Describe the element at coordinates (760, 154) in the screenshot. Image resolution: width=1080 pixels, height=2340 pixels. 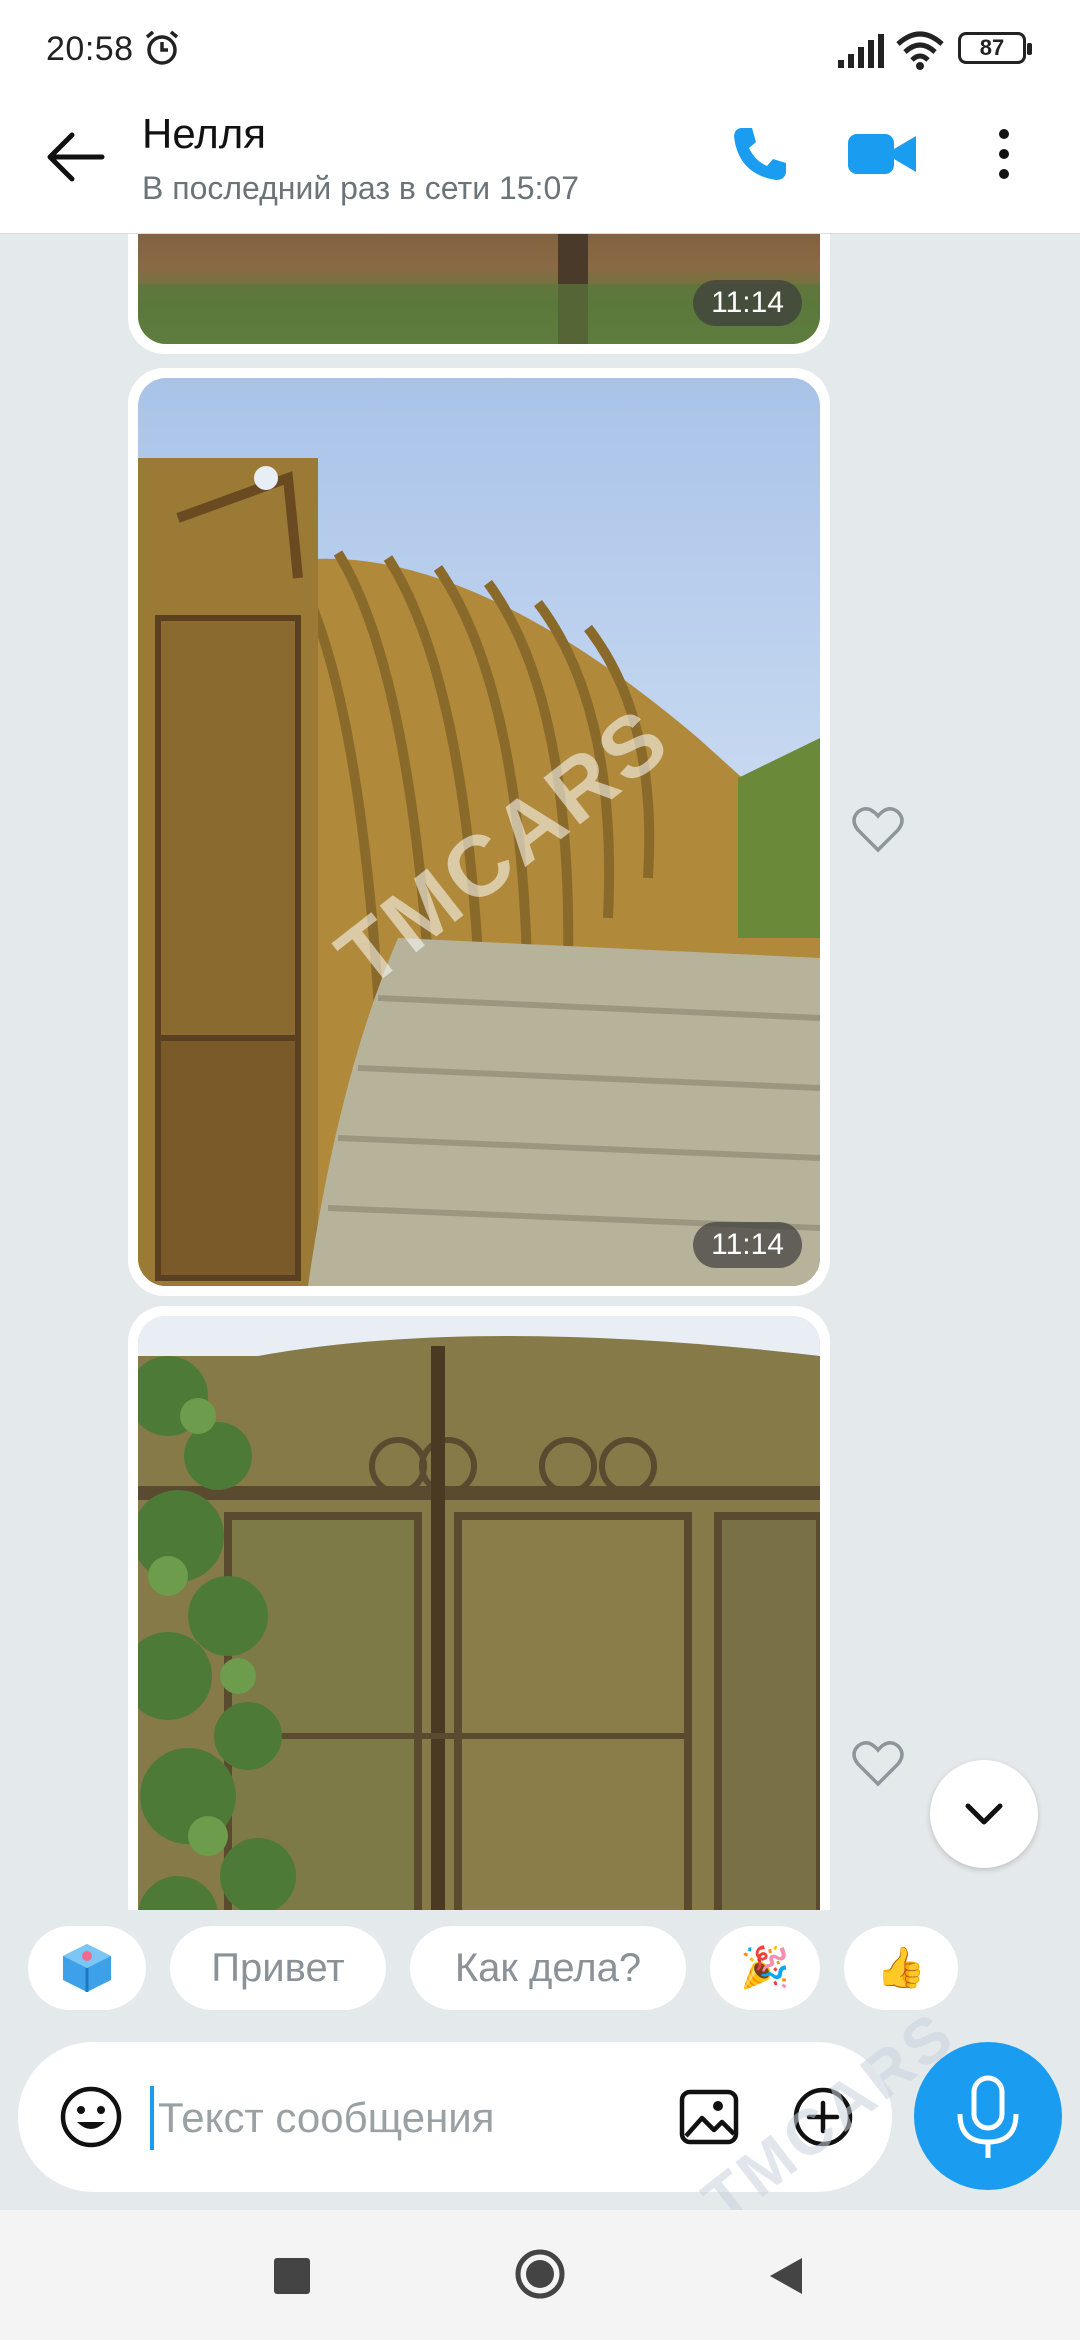
I see `phone-icon` at that location.